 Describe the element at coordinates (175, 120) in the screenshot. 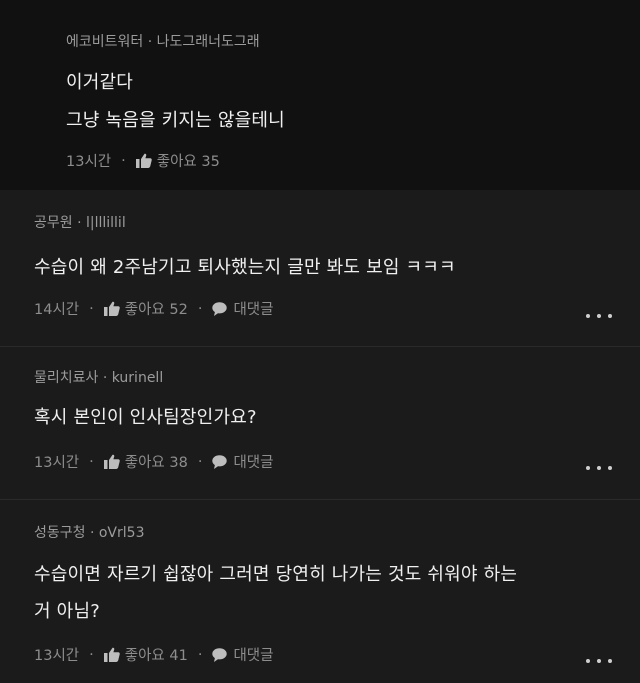

I see `reply-text-line-2: 그냥 녹음을 키지는 않을테니` at that location.